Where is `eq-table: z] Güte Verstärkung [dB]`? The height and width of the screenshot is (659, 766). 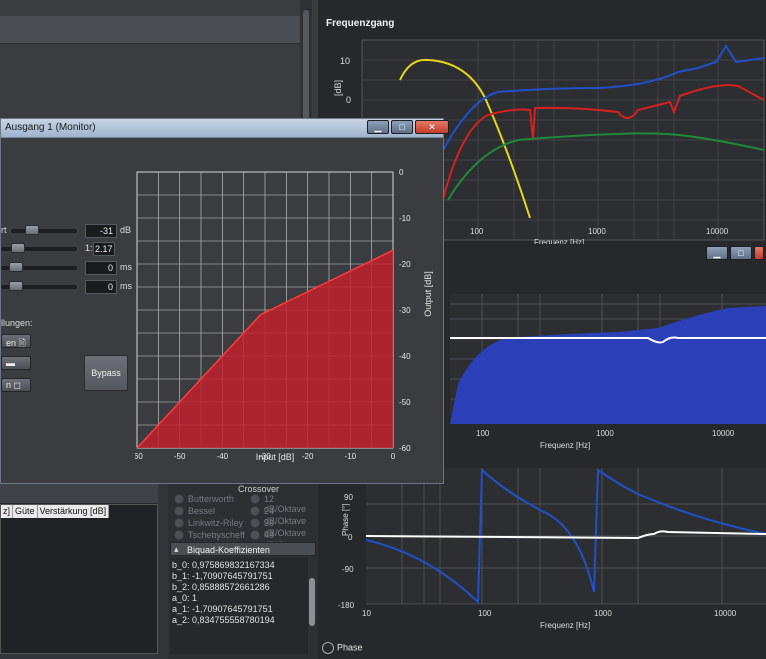
eq-table: z] Güte Verstärkung [dB] is located at coordinates (79, 579).